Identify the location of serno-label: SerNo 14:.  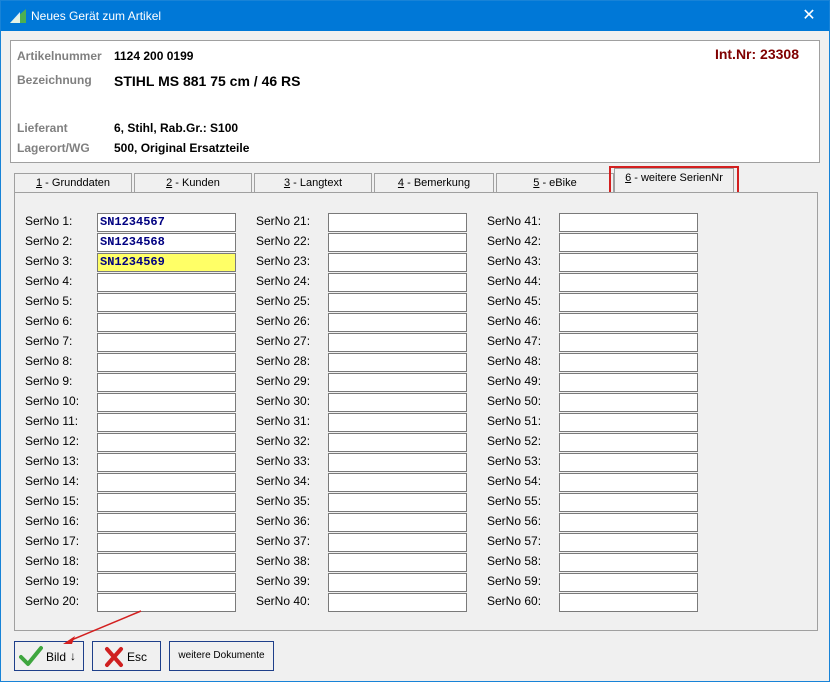
(52, 481).